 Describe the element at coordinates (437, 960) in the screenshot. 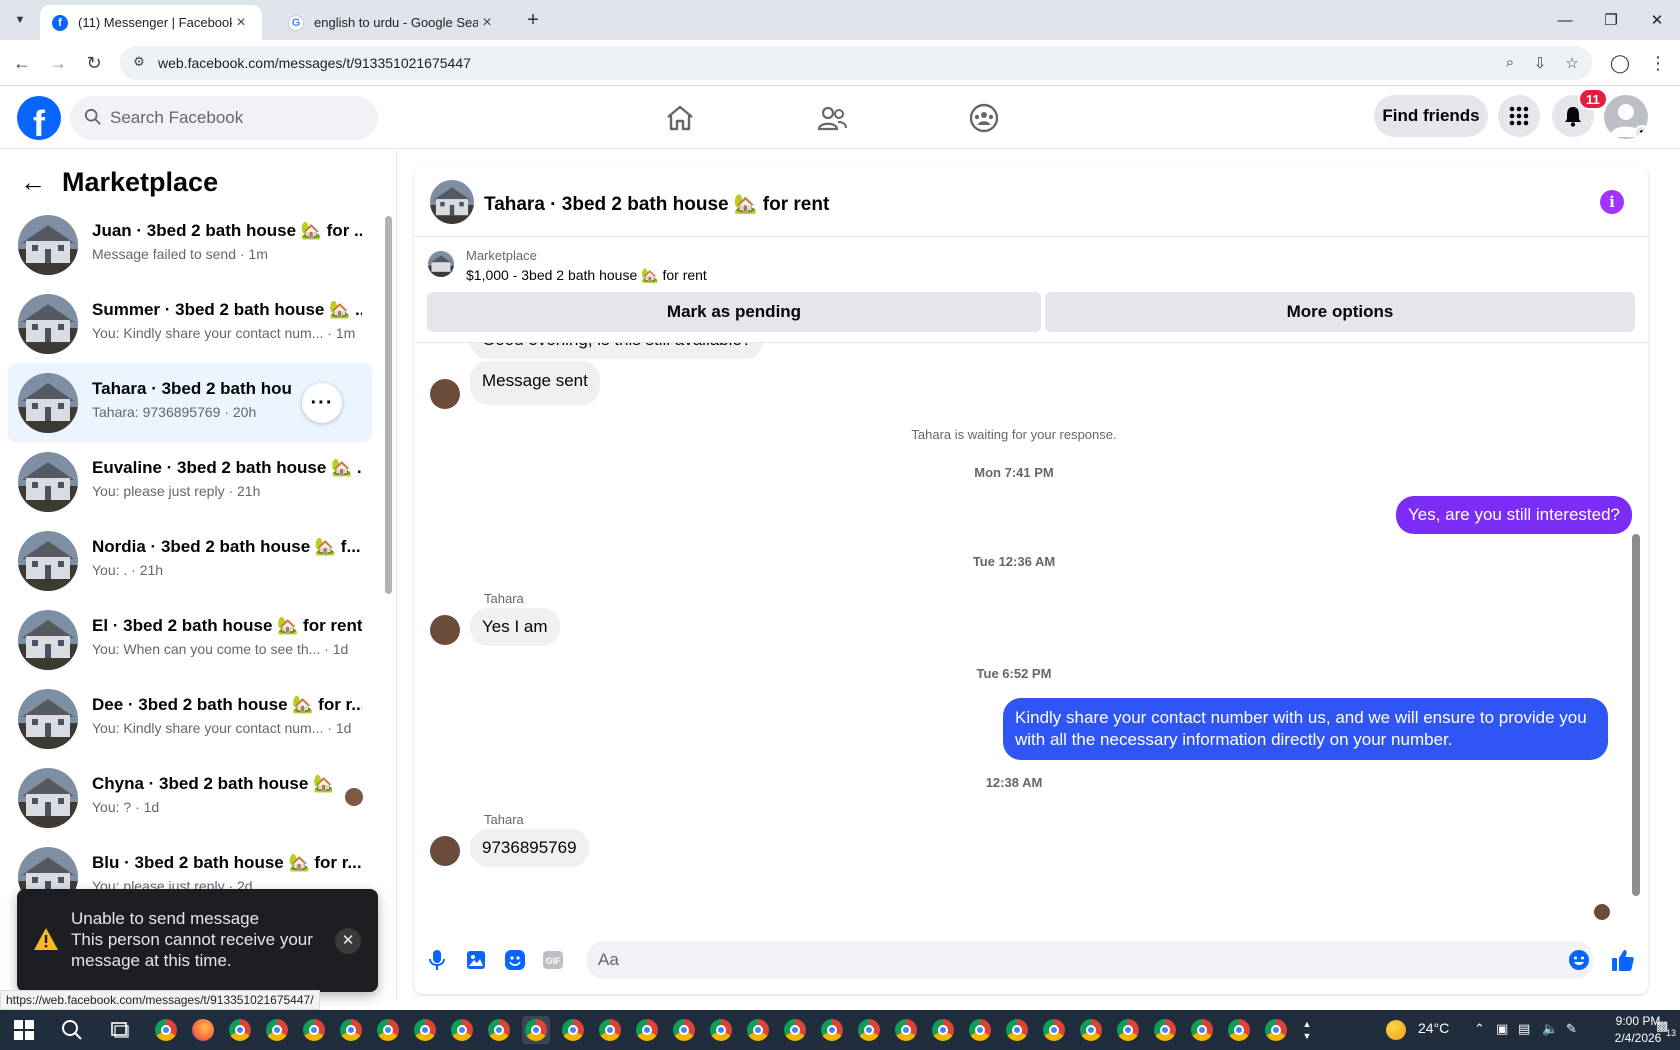

I see `microphone-icon` at that location.